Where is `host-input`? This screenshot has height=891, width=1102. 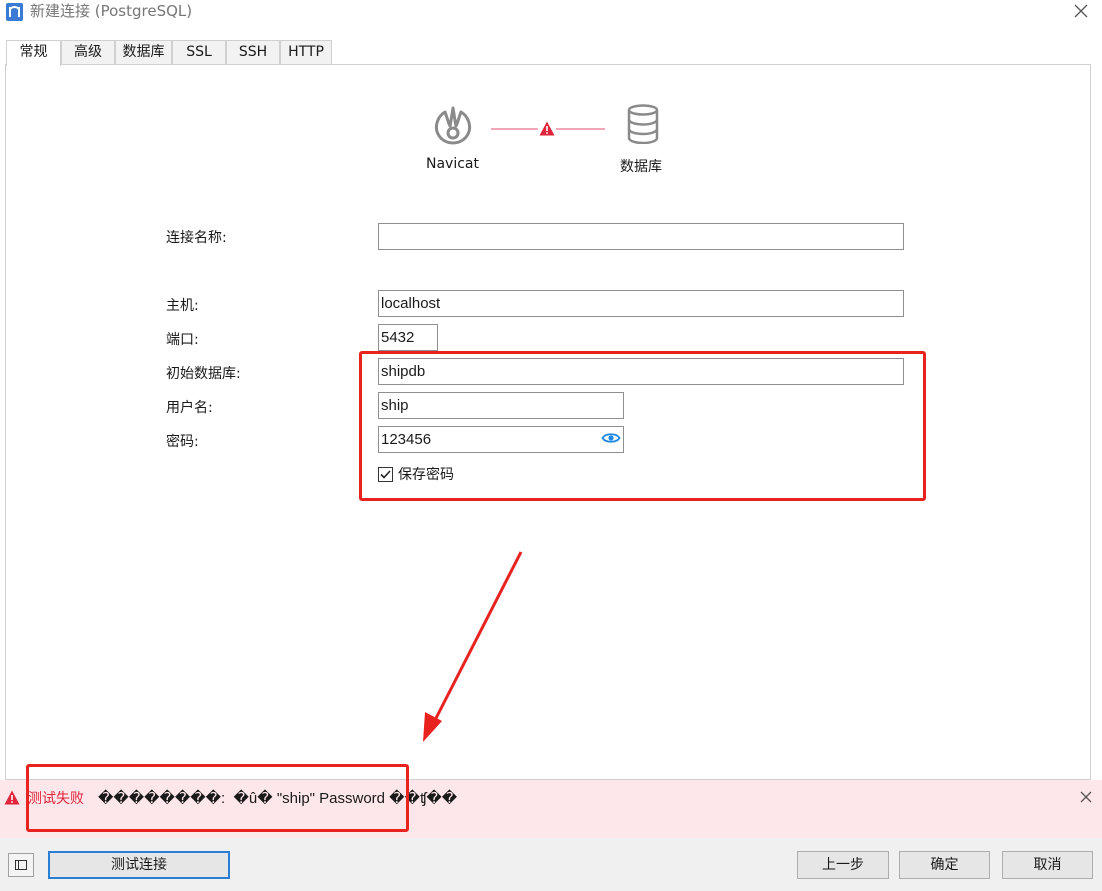 host-input is located at coordinates (641, 303).